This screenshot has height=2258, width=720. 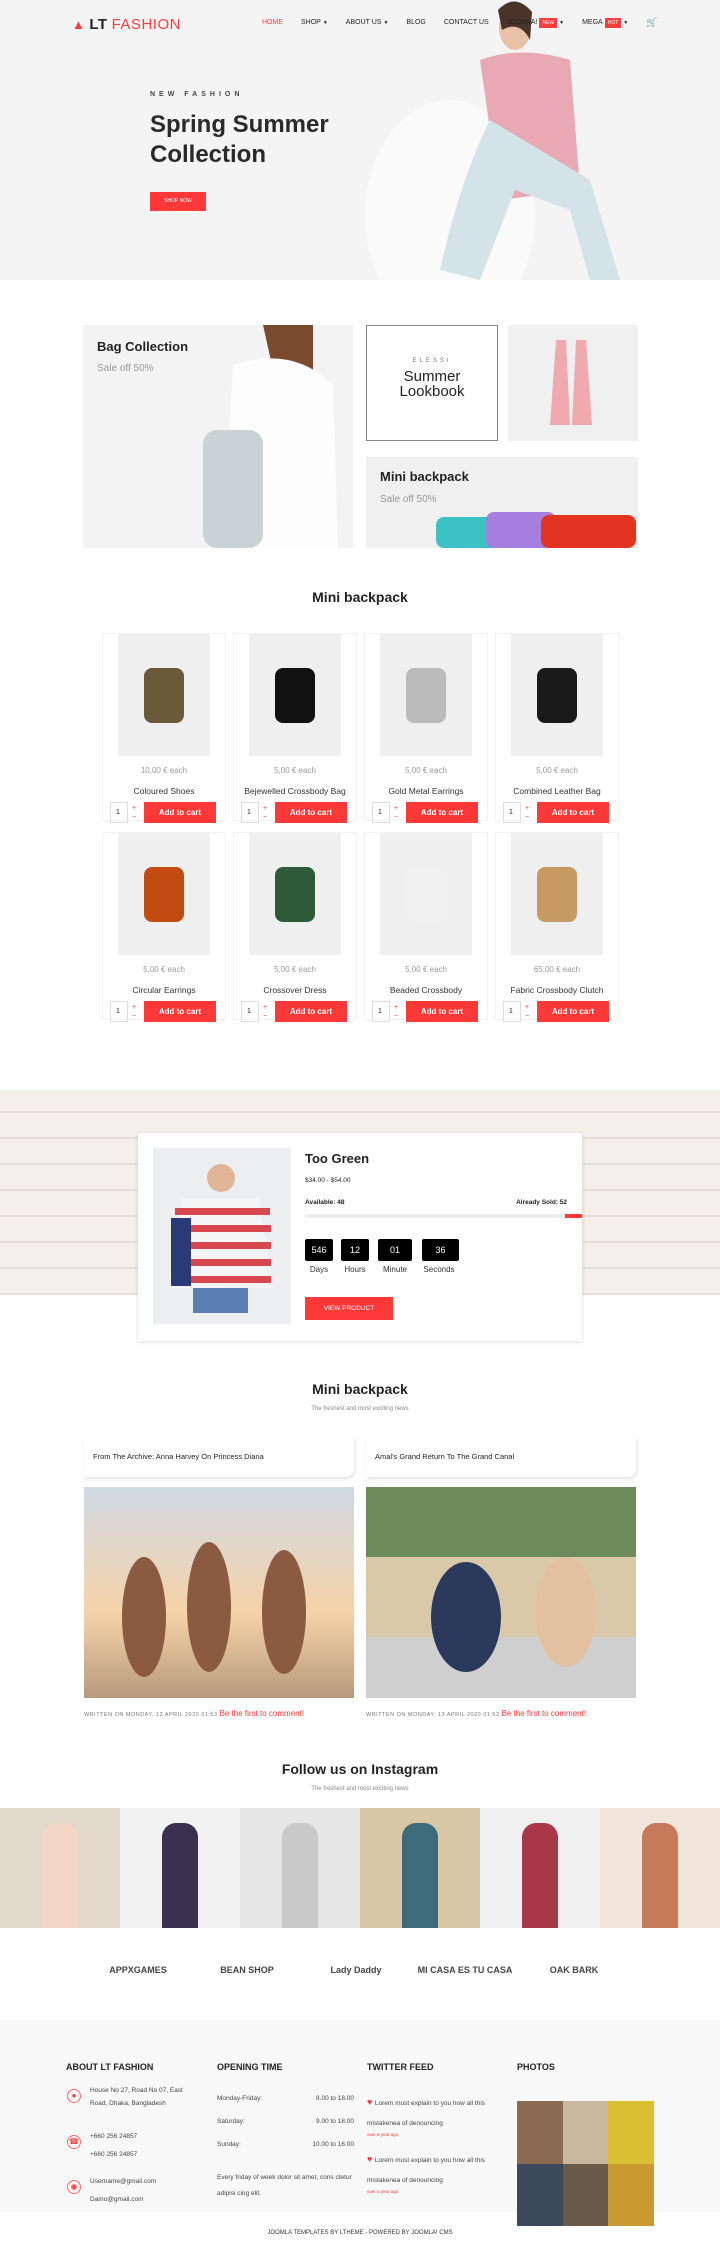 I want to click on product-name: Fabric Crossbody Clutch, so click(x=557, y=990).